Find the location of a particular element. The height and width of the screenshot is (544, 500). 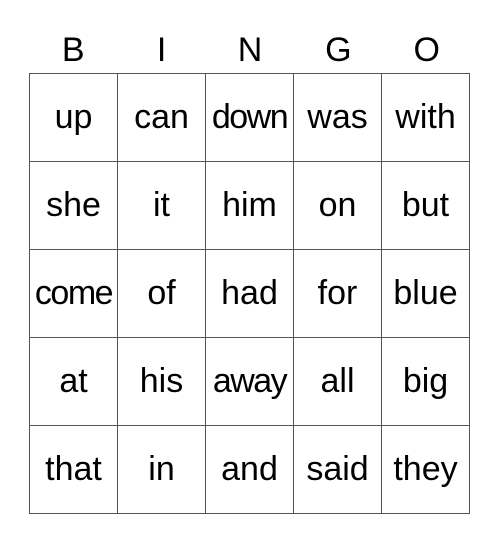

bingo-cell: it is located at coordinates (161, 205).